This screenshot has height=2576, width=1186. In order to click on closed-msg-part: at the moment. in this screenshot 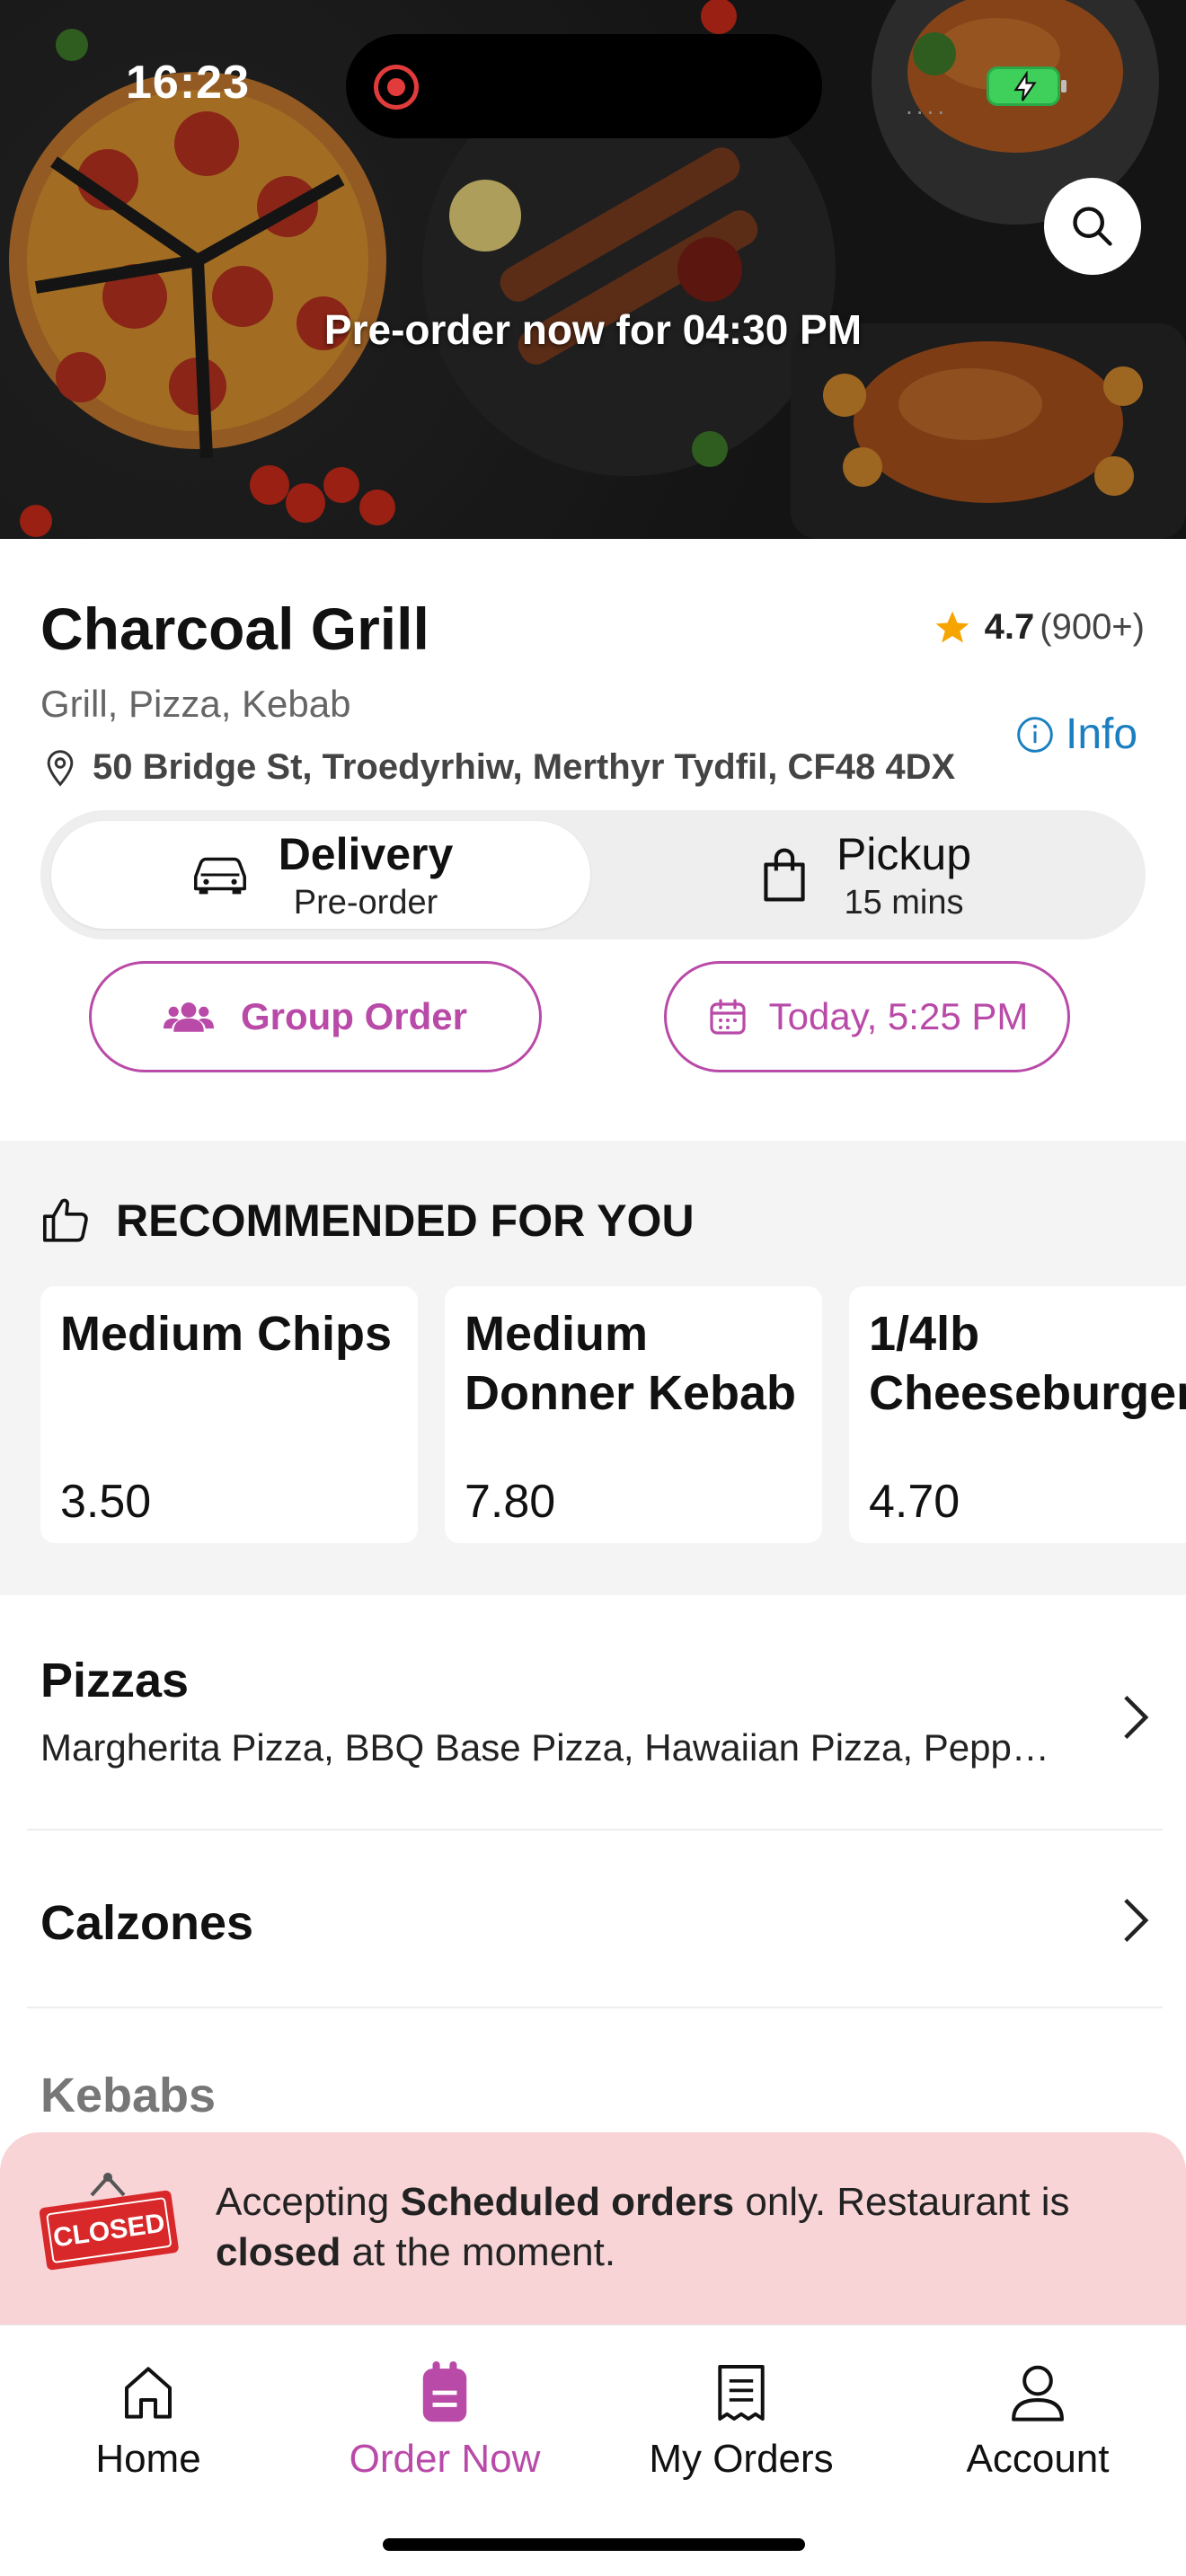, I will do `click(478, 2252)`.